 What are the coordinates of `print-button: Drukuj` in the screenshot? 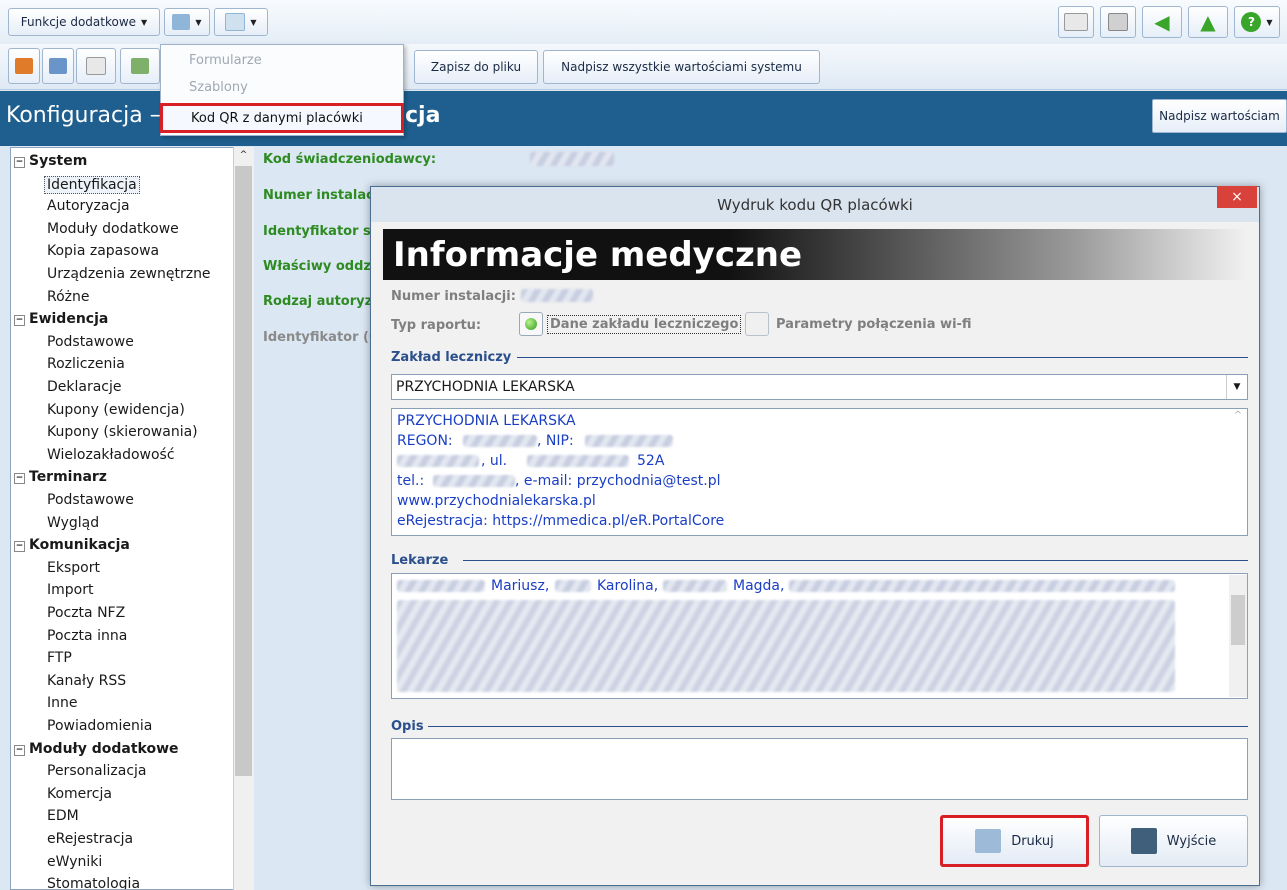 It's located at (1014, 841).